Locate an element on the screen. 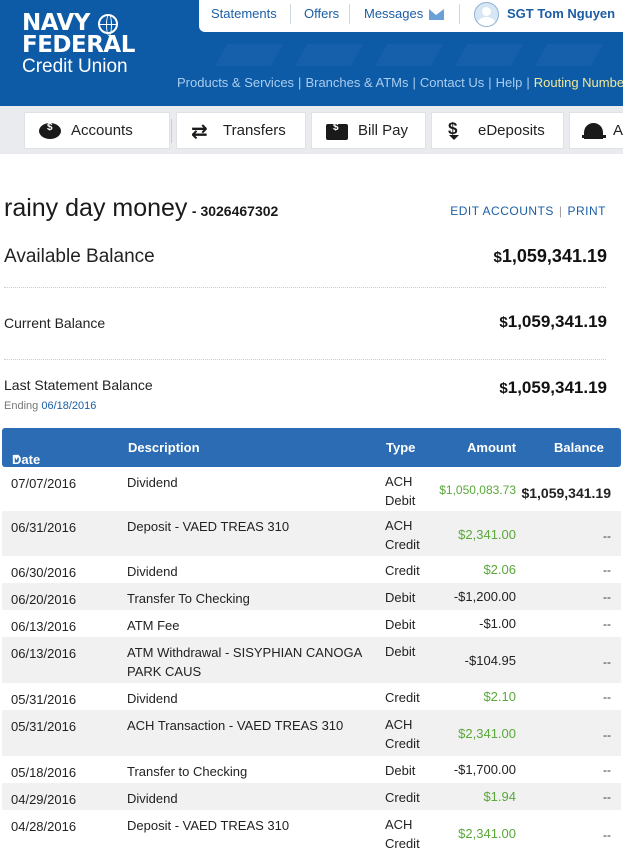  type-column-header: Type is located at coordinates (401, 447).